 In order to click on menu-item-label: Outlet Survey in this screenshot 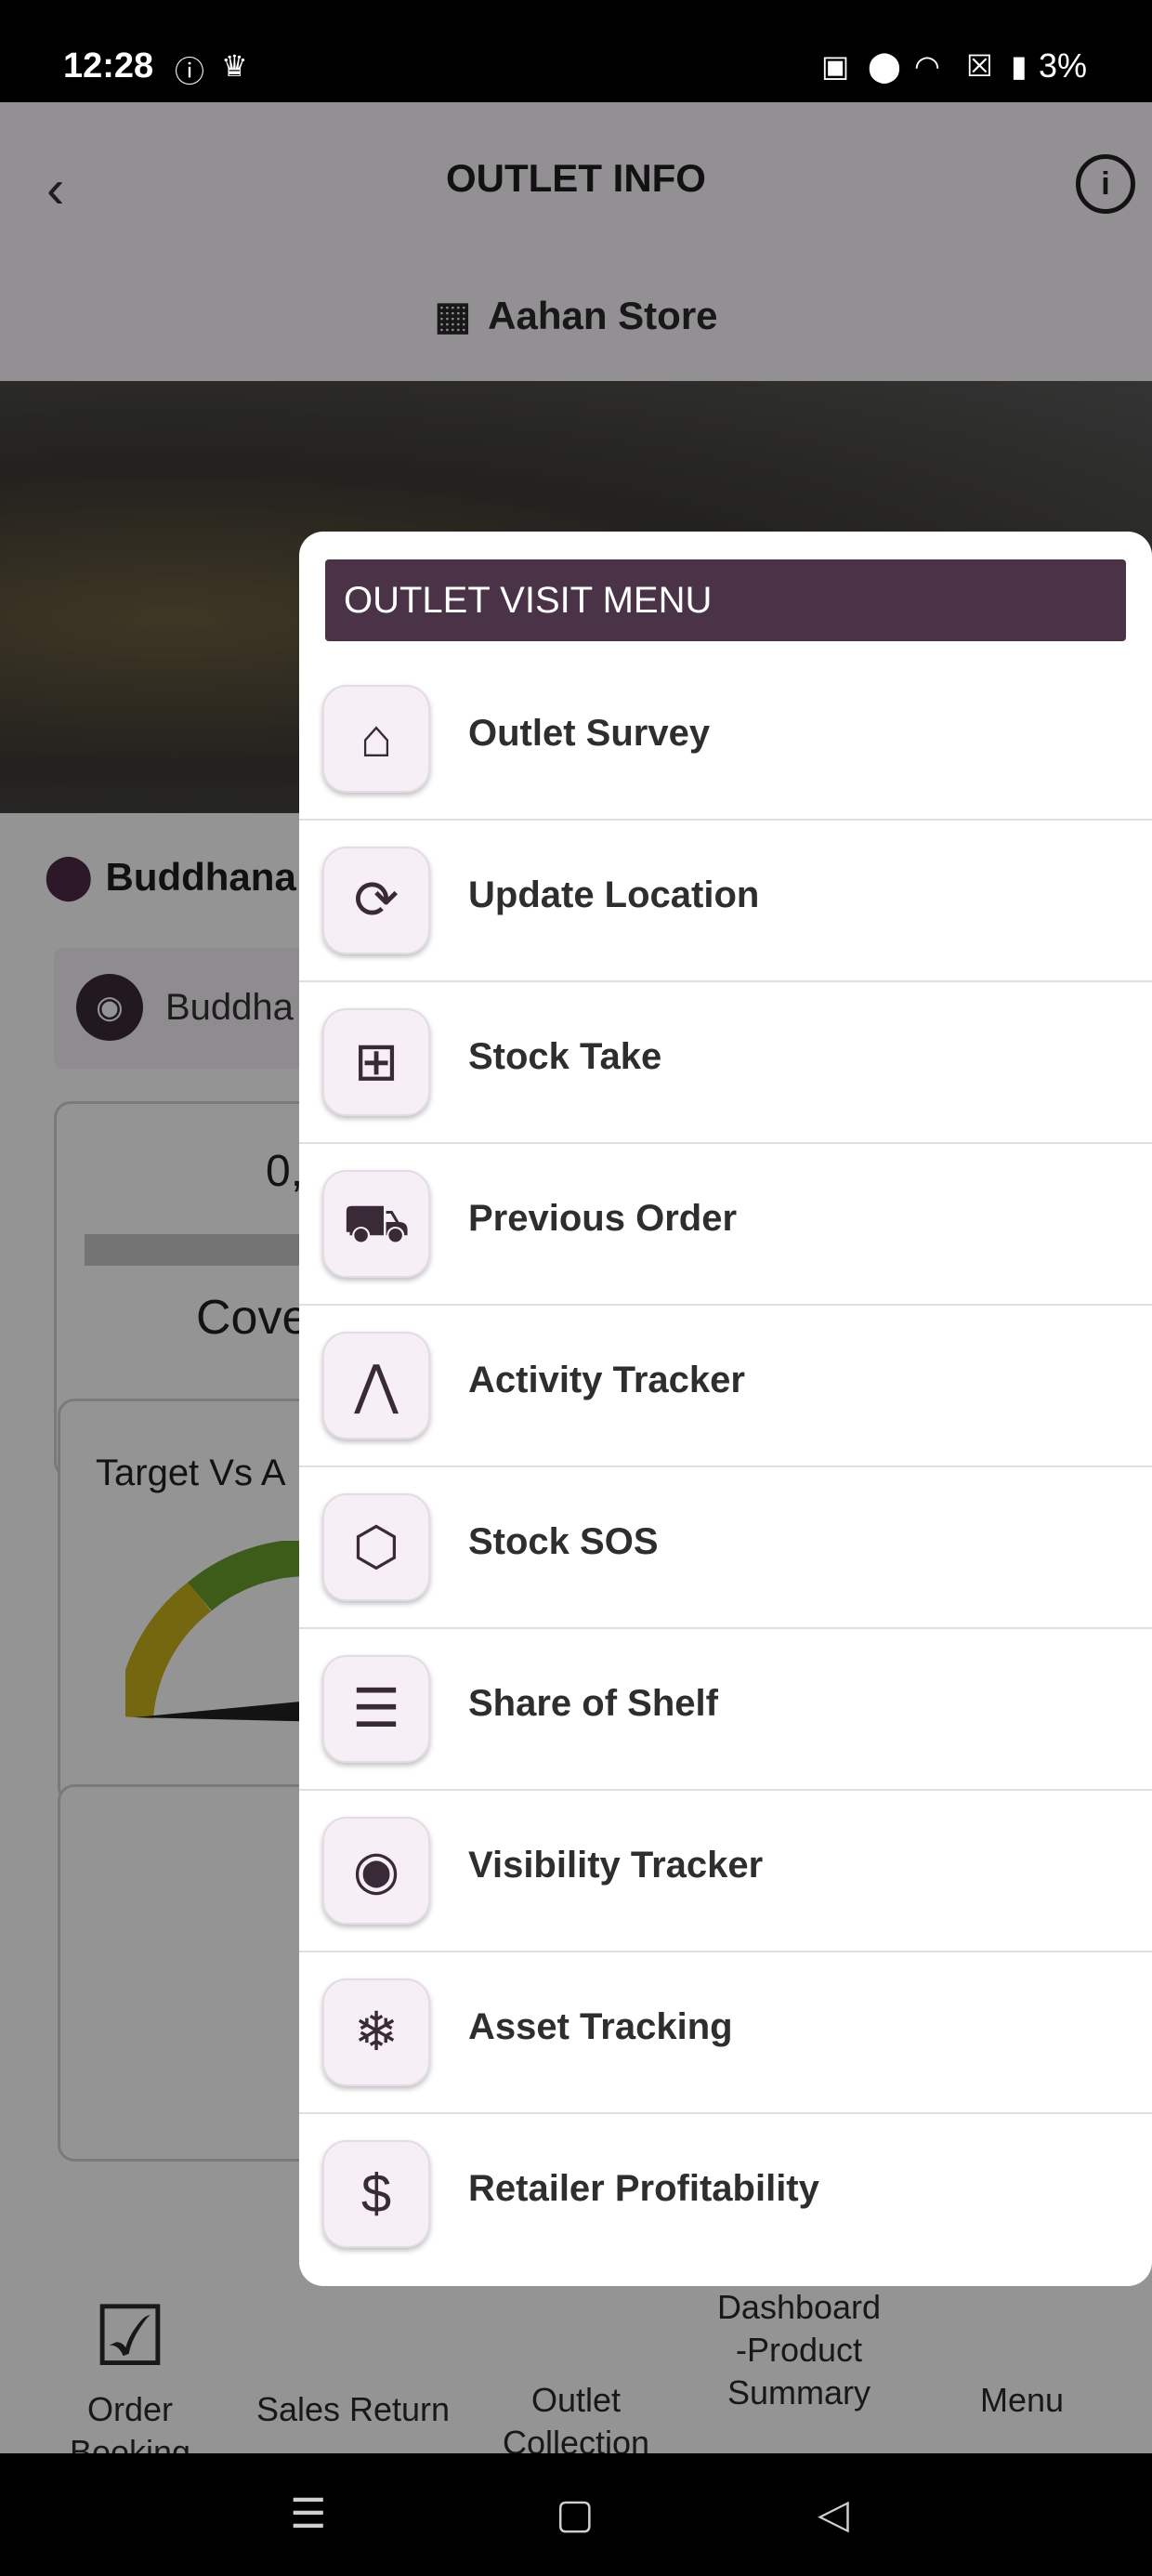, I will do `click(589, 733)`.